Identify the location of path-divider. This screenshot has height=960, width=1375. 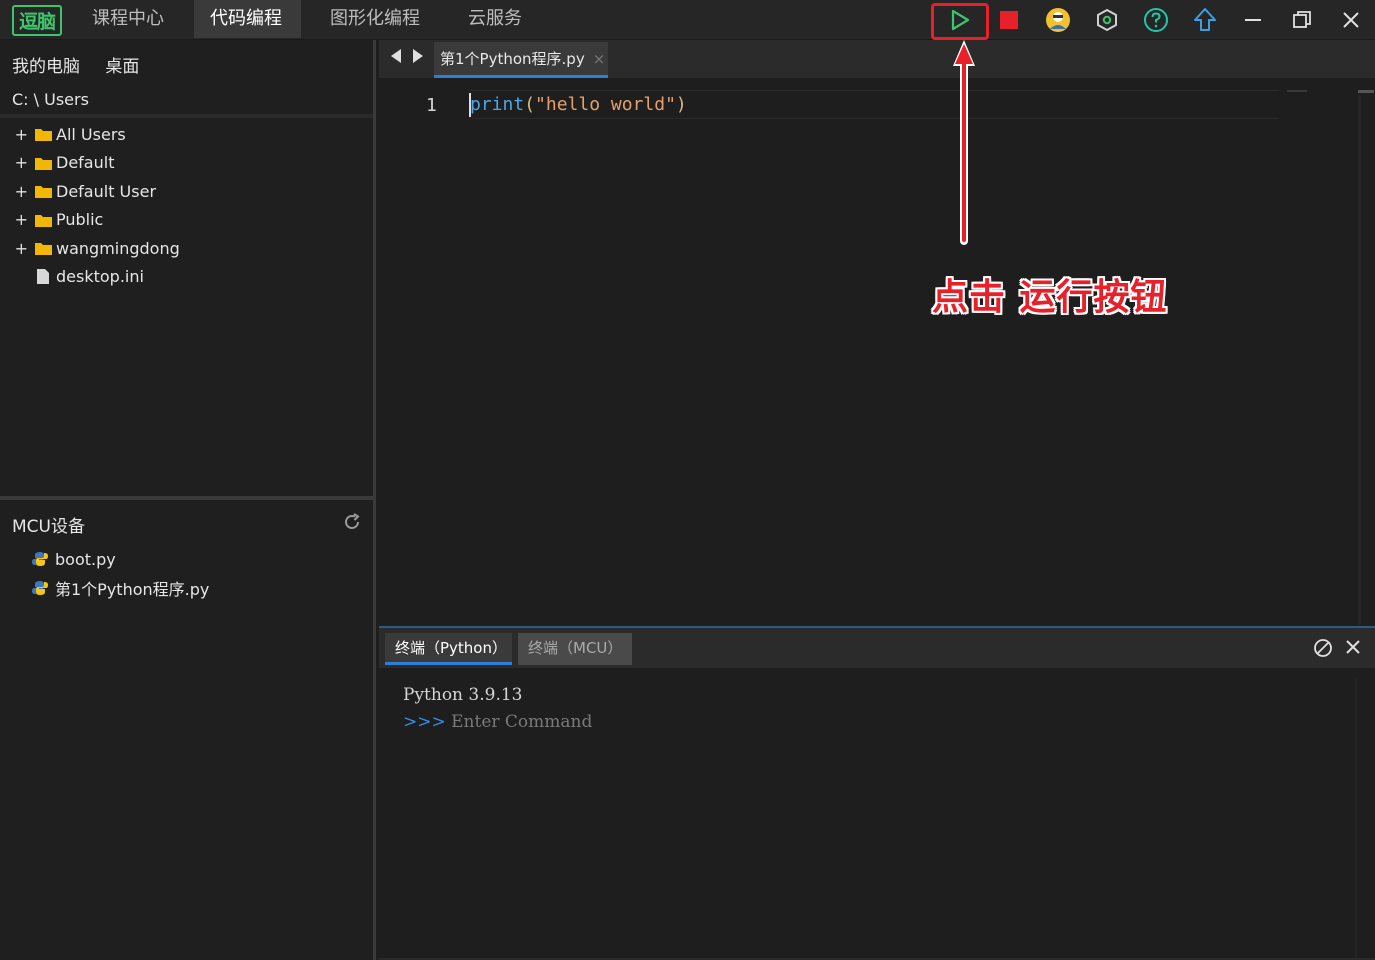
(186, 116).